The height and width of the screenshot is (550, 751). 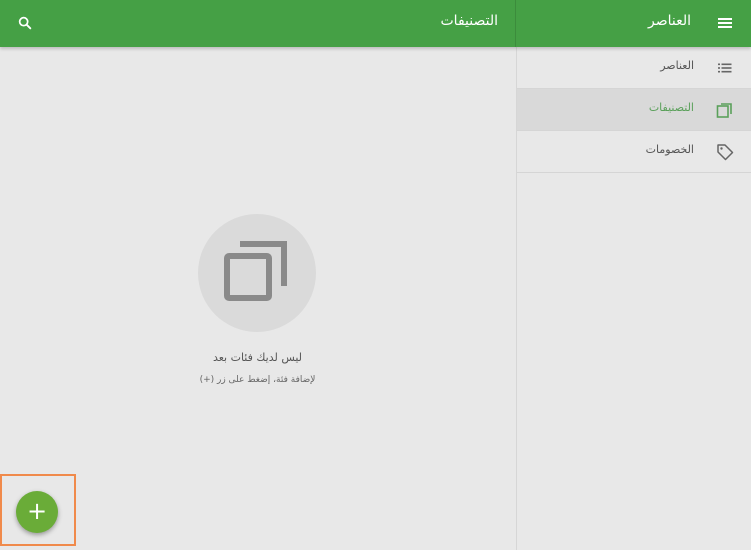 I want to click on search-button, so click(x=25, y=23).